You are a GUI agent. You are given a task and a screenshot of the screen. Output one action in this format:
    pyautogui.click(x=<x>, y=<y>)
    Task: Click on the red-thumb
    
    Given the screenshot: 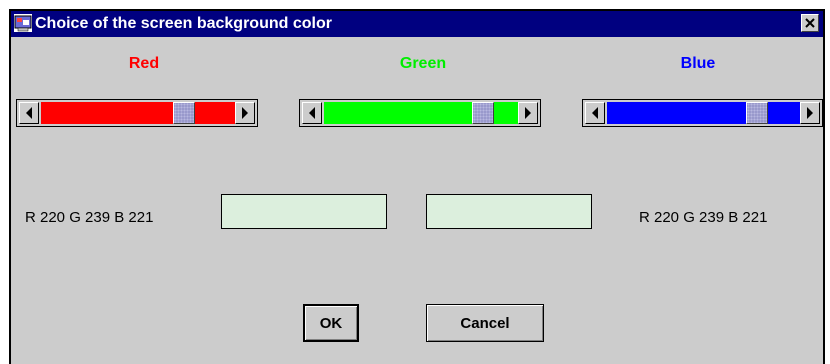 What is the action you would take?
    pyautogui.click(x=184, y=113)
    